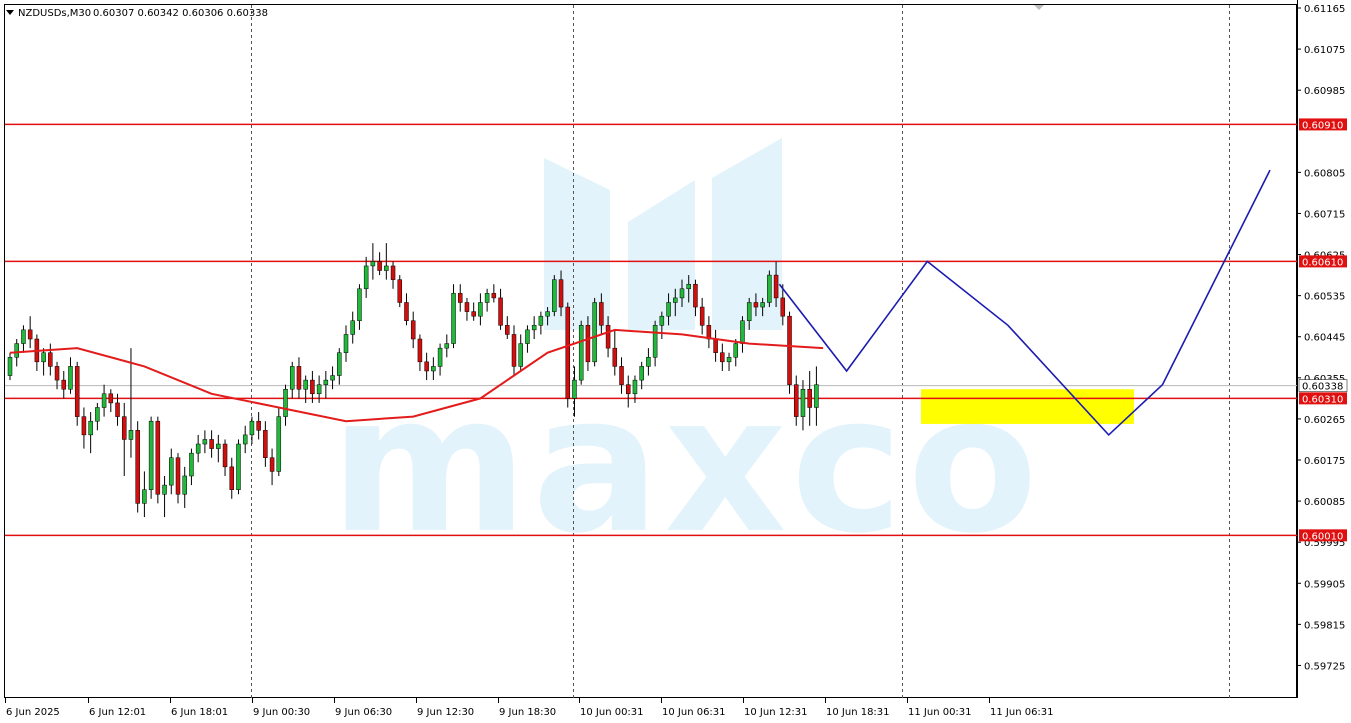 The width and height of the screenshot is (1351, 723). I want to click on time-axis-label: 6 Jun 2025, so click(33, 712).